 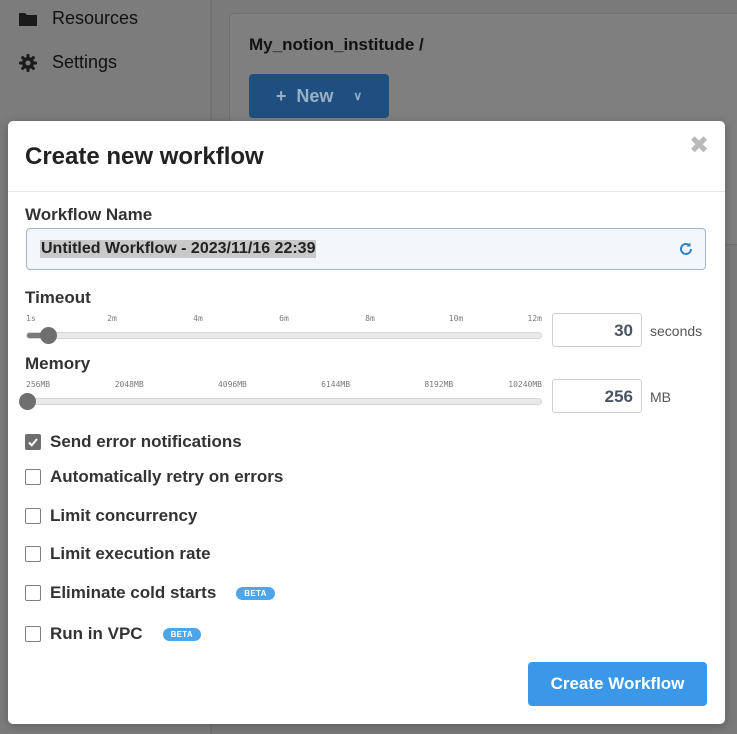 I want to click on tick-label: 6m, so click(x=284, y=318).